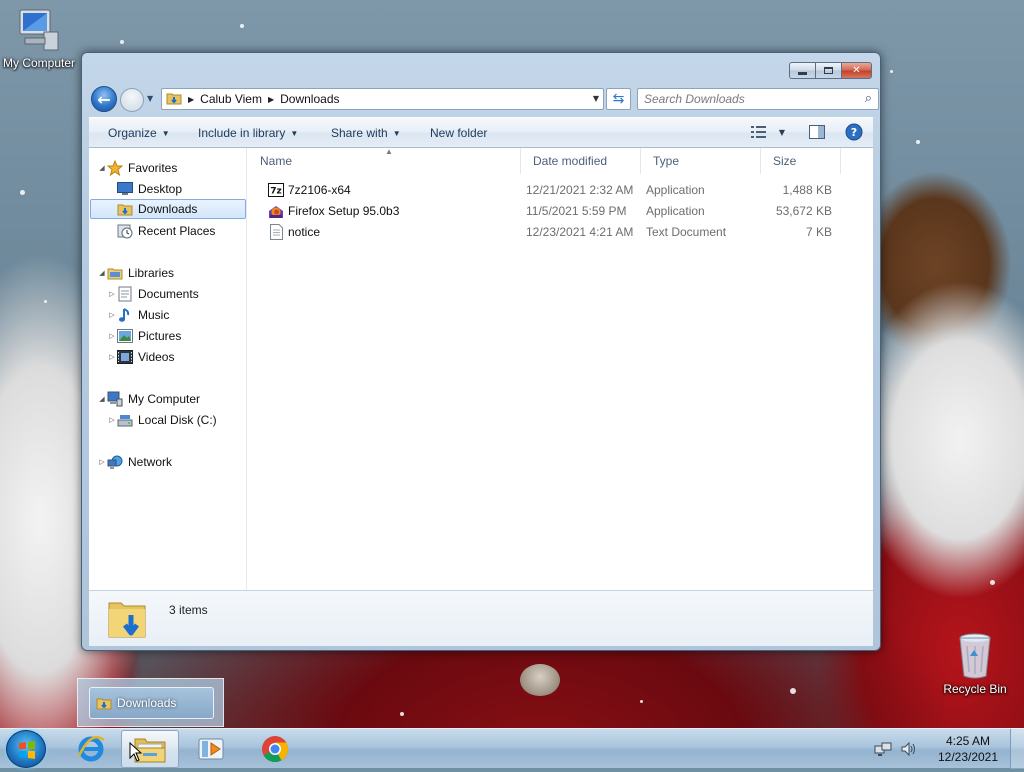  Describe the element at coordinates (618, 99) in the screenshot. I see `refresh-button: ⇆` at that location.